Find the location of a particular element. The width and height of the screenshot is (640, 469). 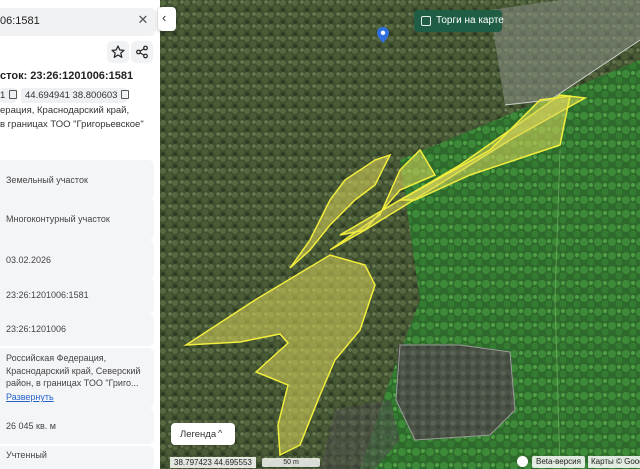

field-object-kind: Многоконтурный участок is located at coordinates (77, 219).